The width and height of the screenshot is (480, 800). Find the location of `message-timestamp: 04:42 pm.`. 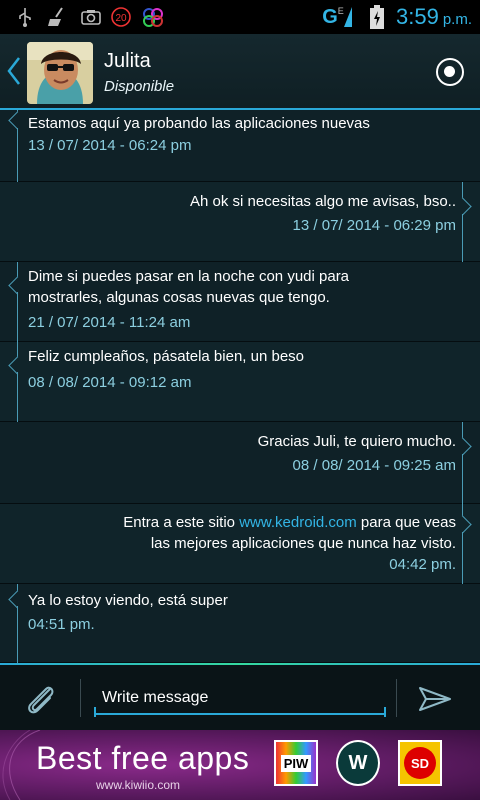

message-timestamp: 04:42 pm. is located at coordinates (422, 564).